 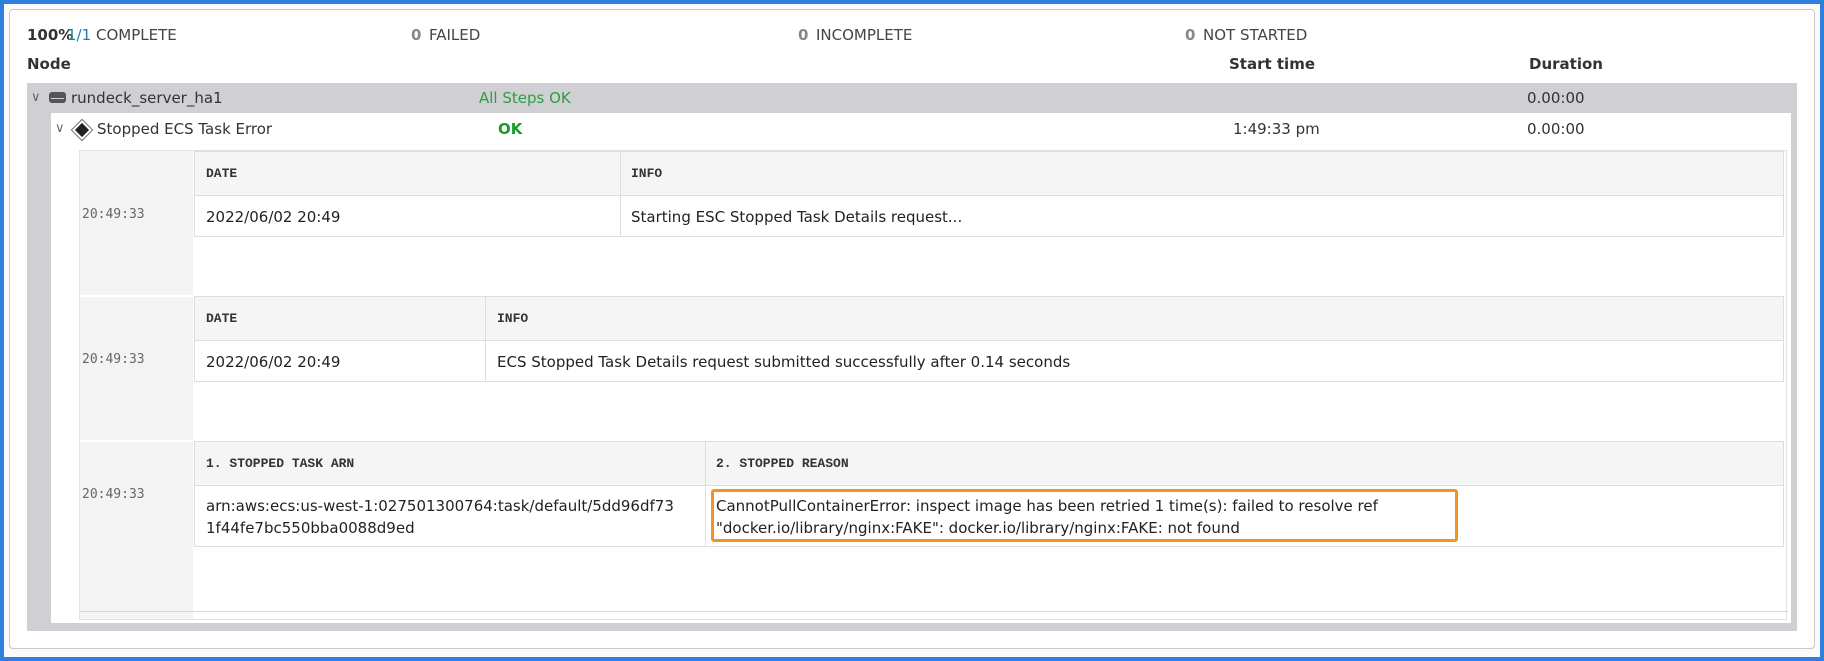 What do you see at coordinates (1190, 35) in the screenshot?
I see `not-started-count: 0` at bounding box center [1190, 35].